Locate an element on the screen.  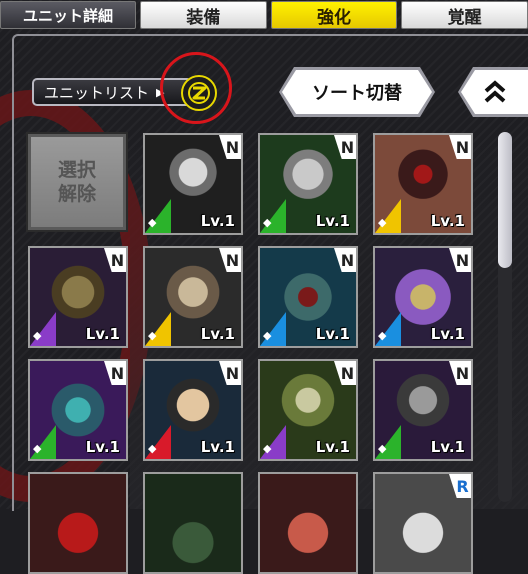
scrollbar-thumb is located at coordinates (505, 200).